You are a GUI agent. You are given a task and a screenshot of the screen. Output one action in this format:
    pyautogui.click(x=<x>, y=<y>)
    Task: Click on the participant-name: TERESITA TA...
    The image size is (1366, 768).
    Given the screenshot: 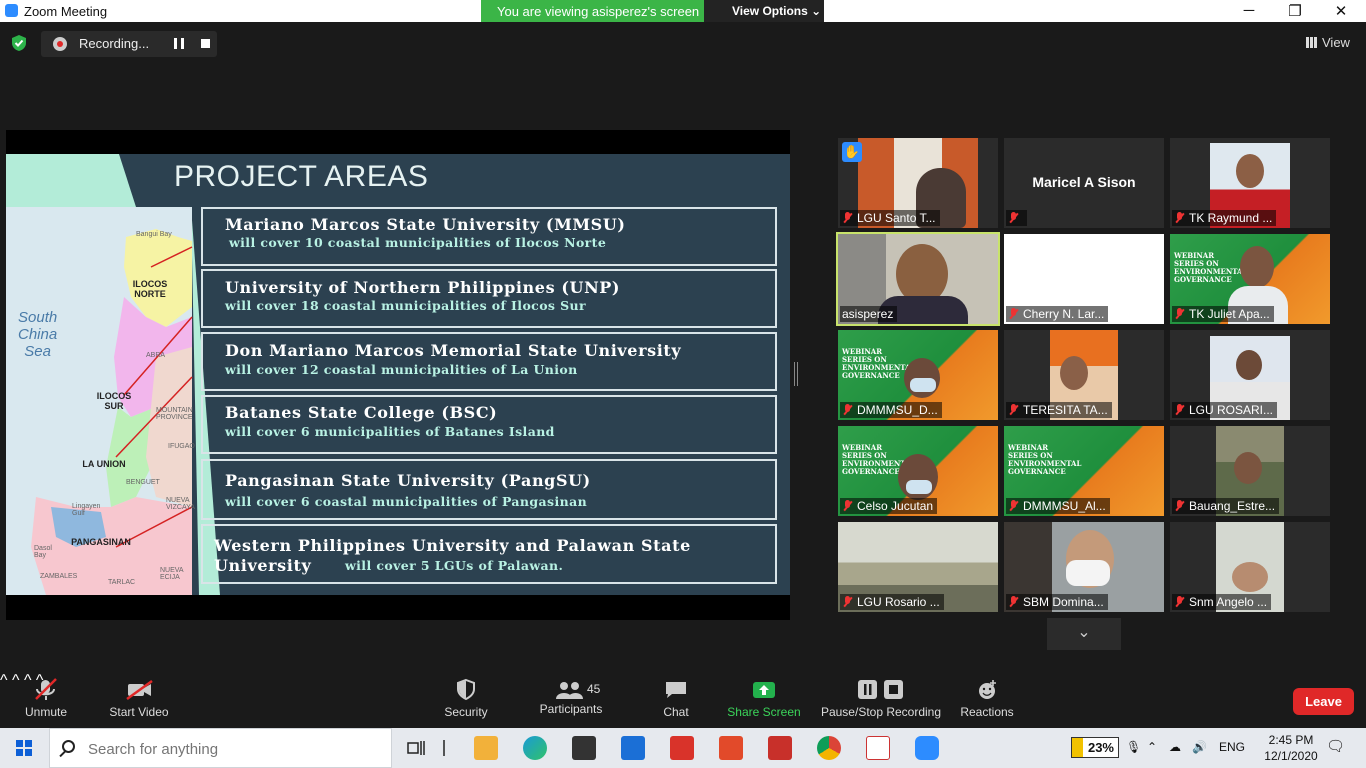 What is the action you would take?
    pyautogui.click(x=1059, y=410)
    